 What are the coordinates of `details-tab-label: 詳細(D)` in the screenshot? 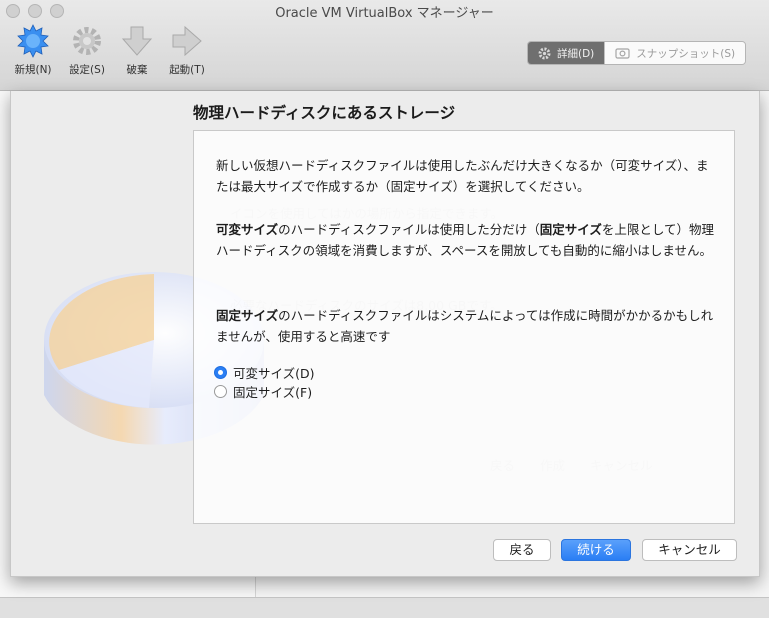 It's located at (576, 53).